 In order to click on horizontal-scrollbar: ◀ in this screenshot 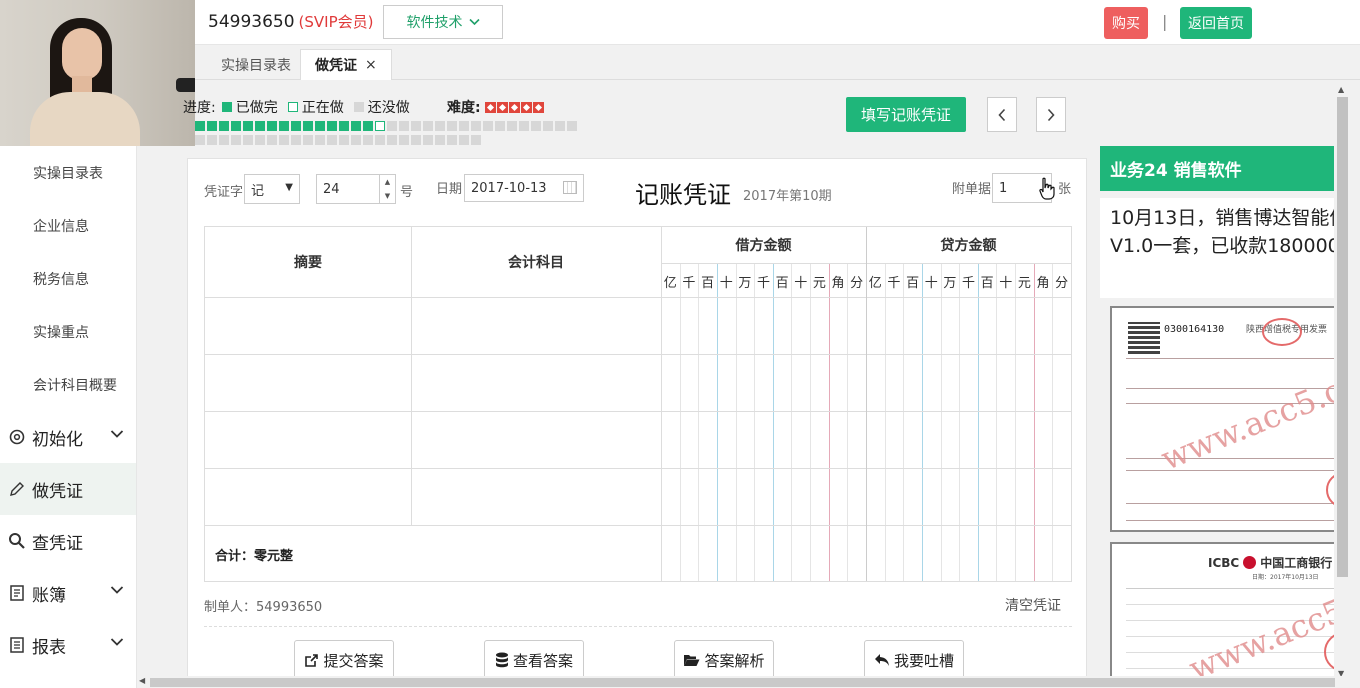, I will do `click(748, 682)`.